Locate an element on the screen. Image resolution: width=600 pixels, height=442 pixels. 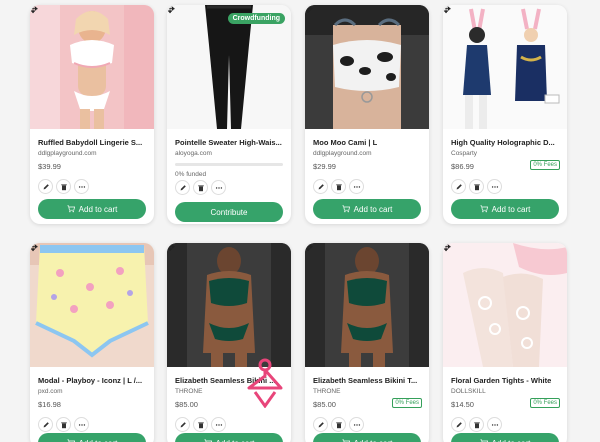
hanger-watermark-icon is located at coordinates (265, 383).